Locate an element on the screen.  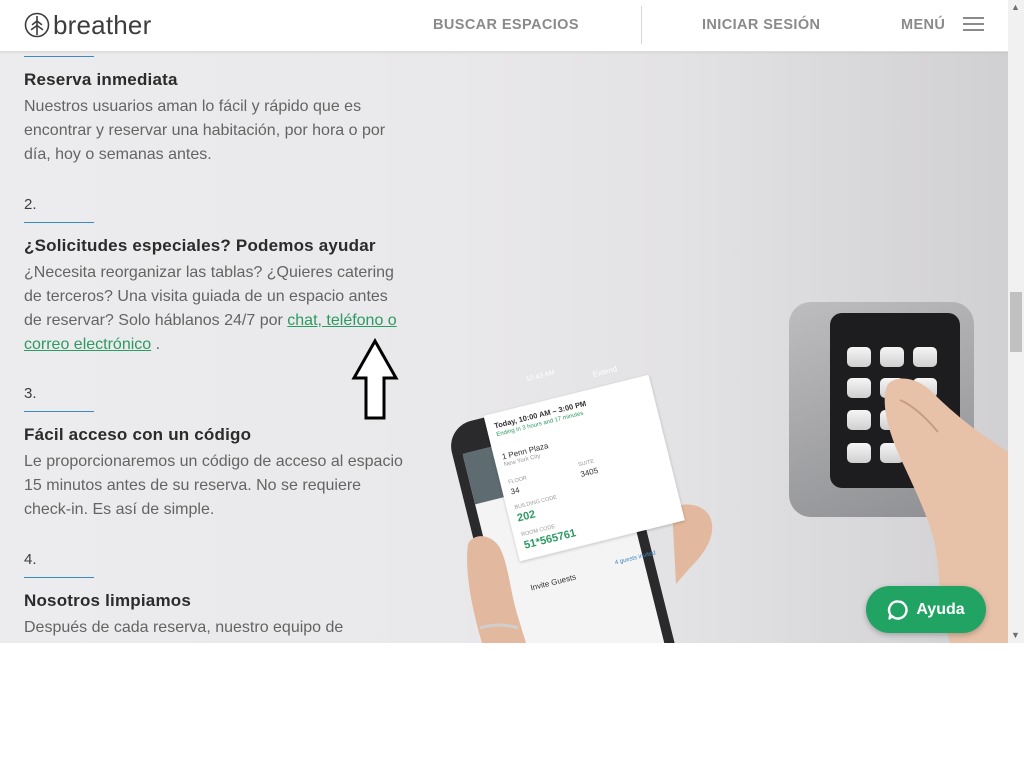
help-label: Ayuda is located at coordinates (940, 609).